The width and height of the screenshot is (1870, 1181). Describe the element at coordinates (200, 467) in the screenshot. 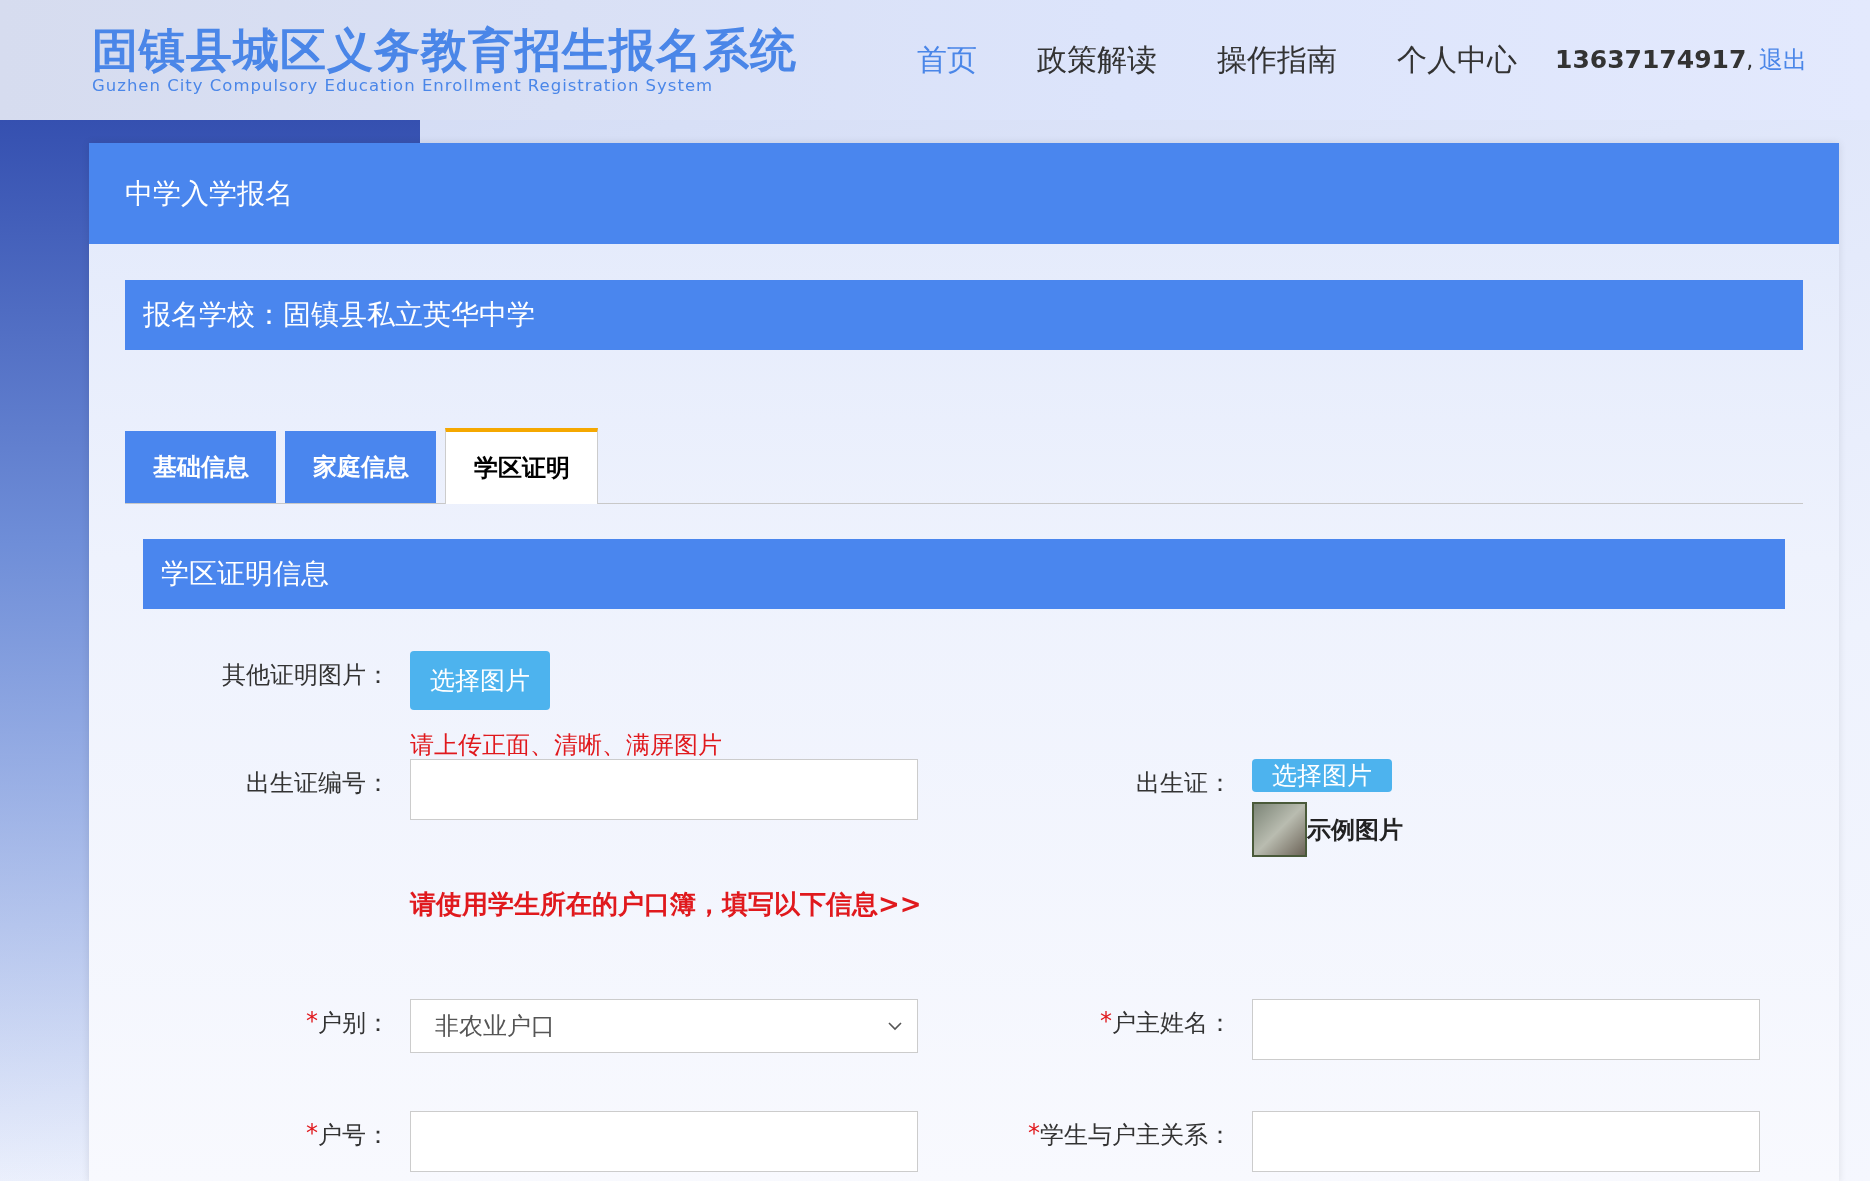

I see `tab: 基础信息` at that location.